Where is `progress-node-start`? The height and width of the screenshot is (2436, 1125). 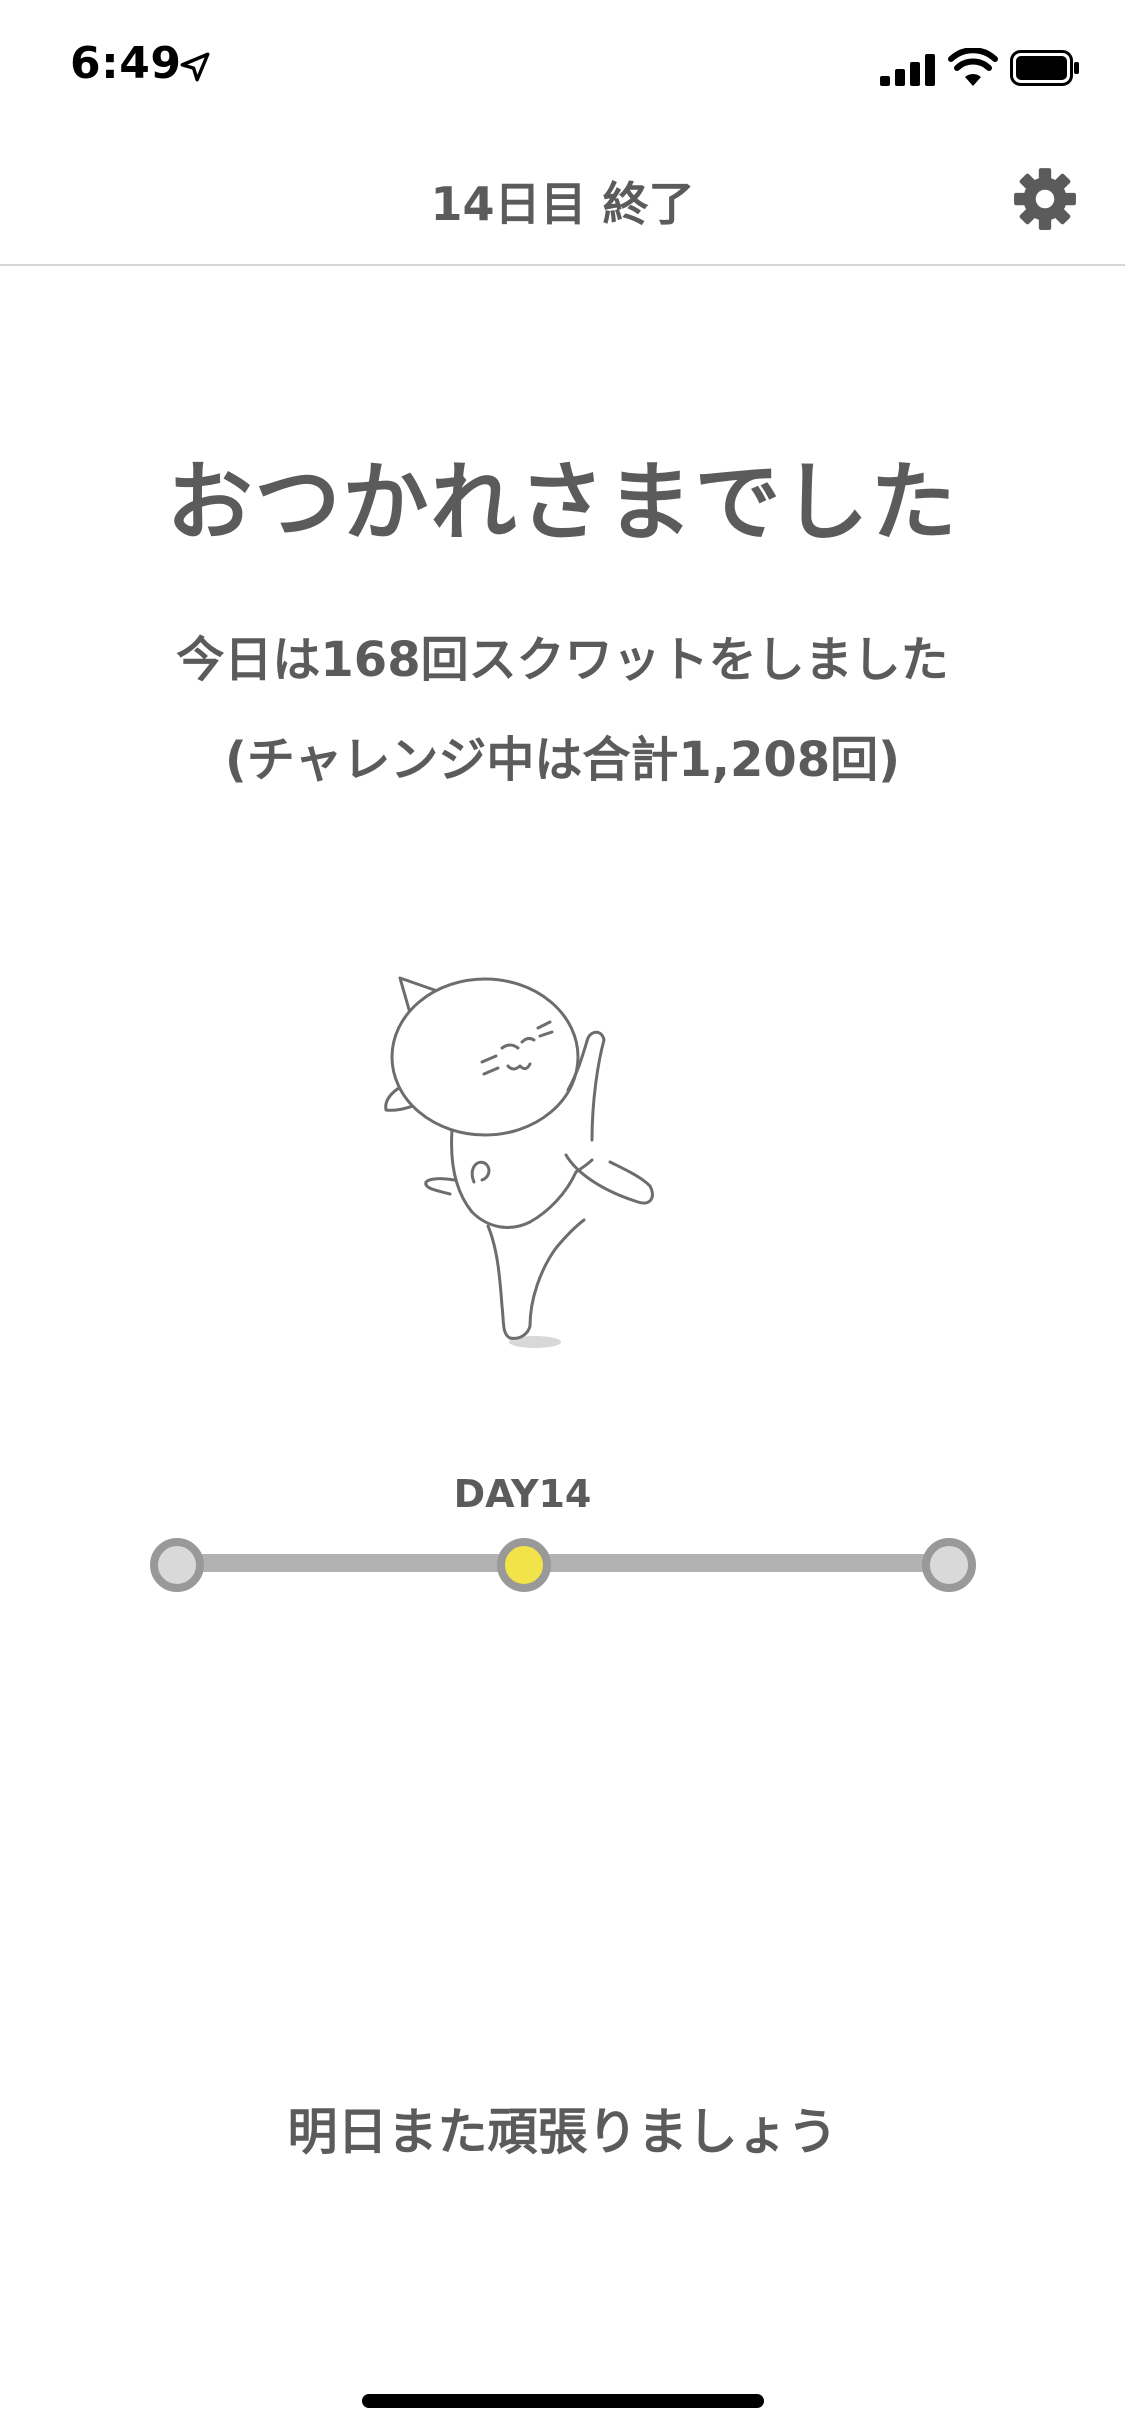 progress-node-start is located at coordinates (177, 1565).